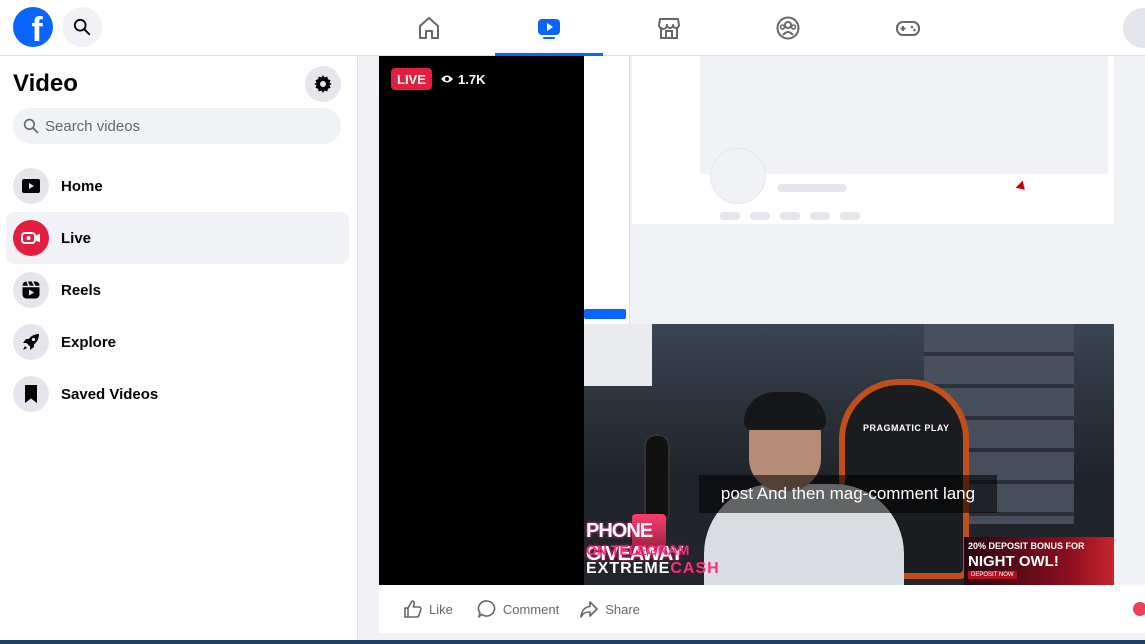 The image size is (1145, 644). Describe the element at coordinates (81, 290) in the screenshot. I see `sidebar-item-label: Reels` at that location.